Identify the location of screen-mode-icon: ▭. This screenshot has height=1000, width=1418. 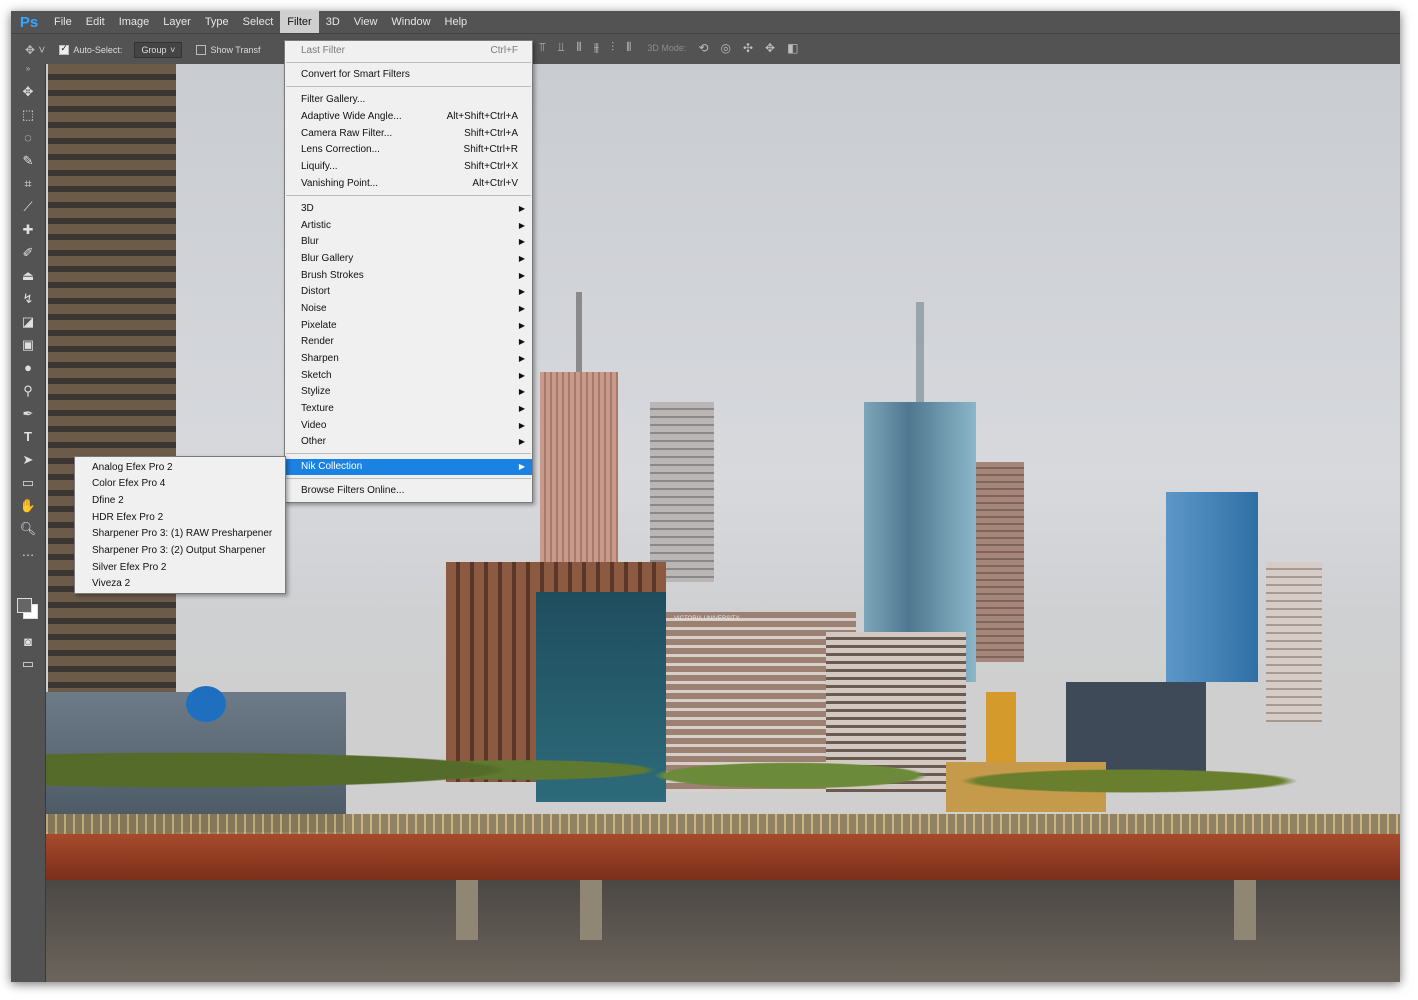
(28, 663).